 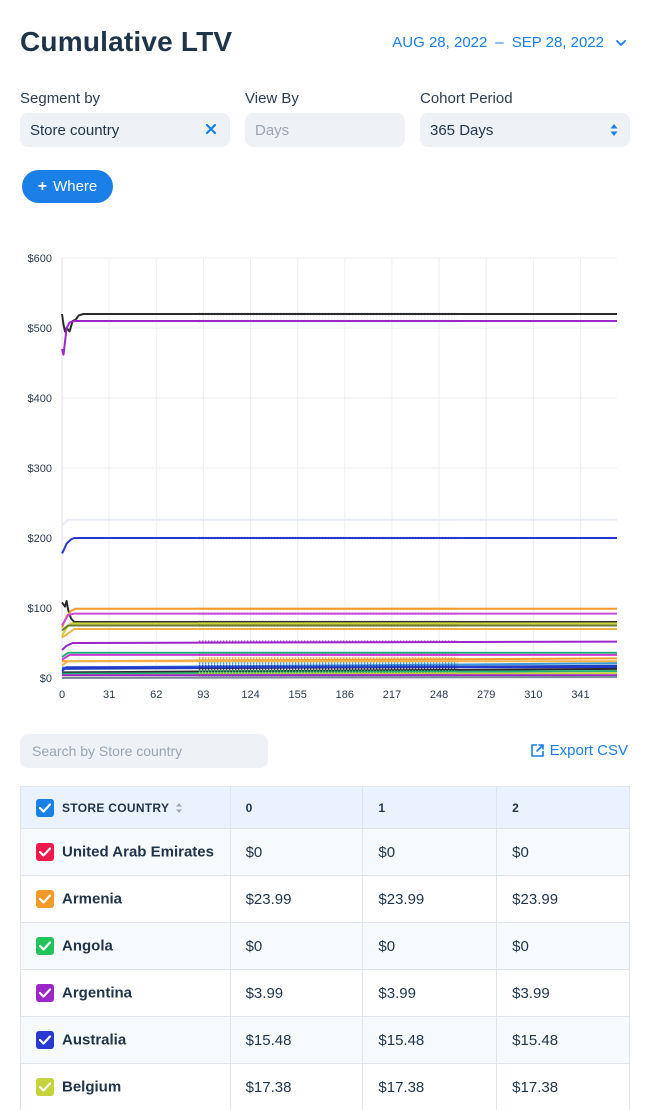 What do you see at coordinates (42, 186) in the screenshot?
I see `plus-icon: +` at bounding box center [42, 186].